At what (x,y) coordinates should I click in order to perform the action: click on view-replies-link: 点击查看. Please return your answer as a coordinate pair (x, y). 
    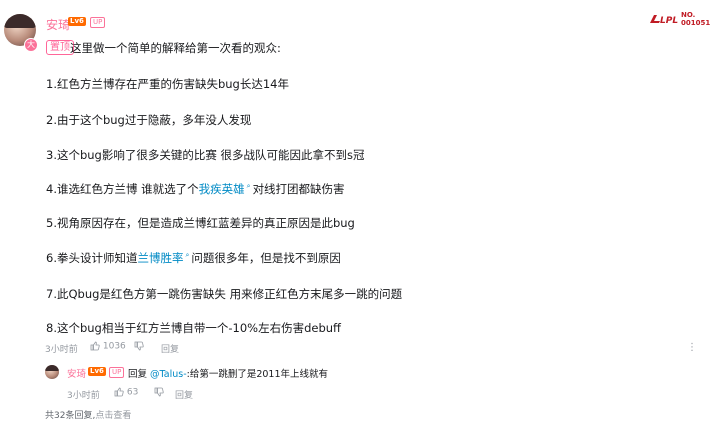
    Looking at the image, I should click on (113, 416).